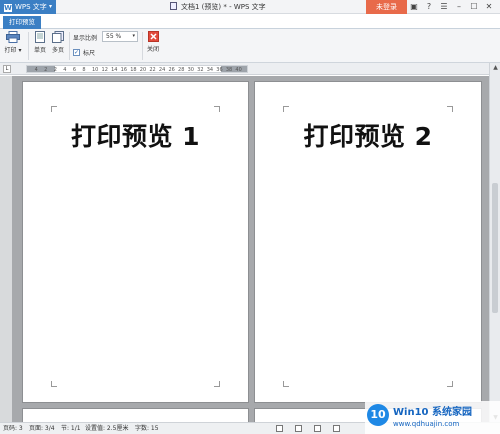 The width and height of the screenshot is (500, 434). What do you see at coordinates (13, 428) in the screenshot?
I see `status-page: 页码: 3` at bounding box center [13, 428].